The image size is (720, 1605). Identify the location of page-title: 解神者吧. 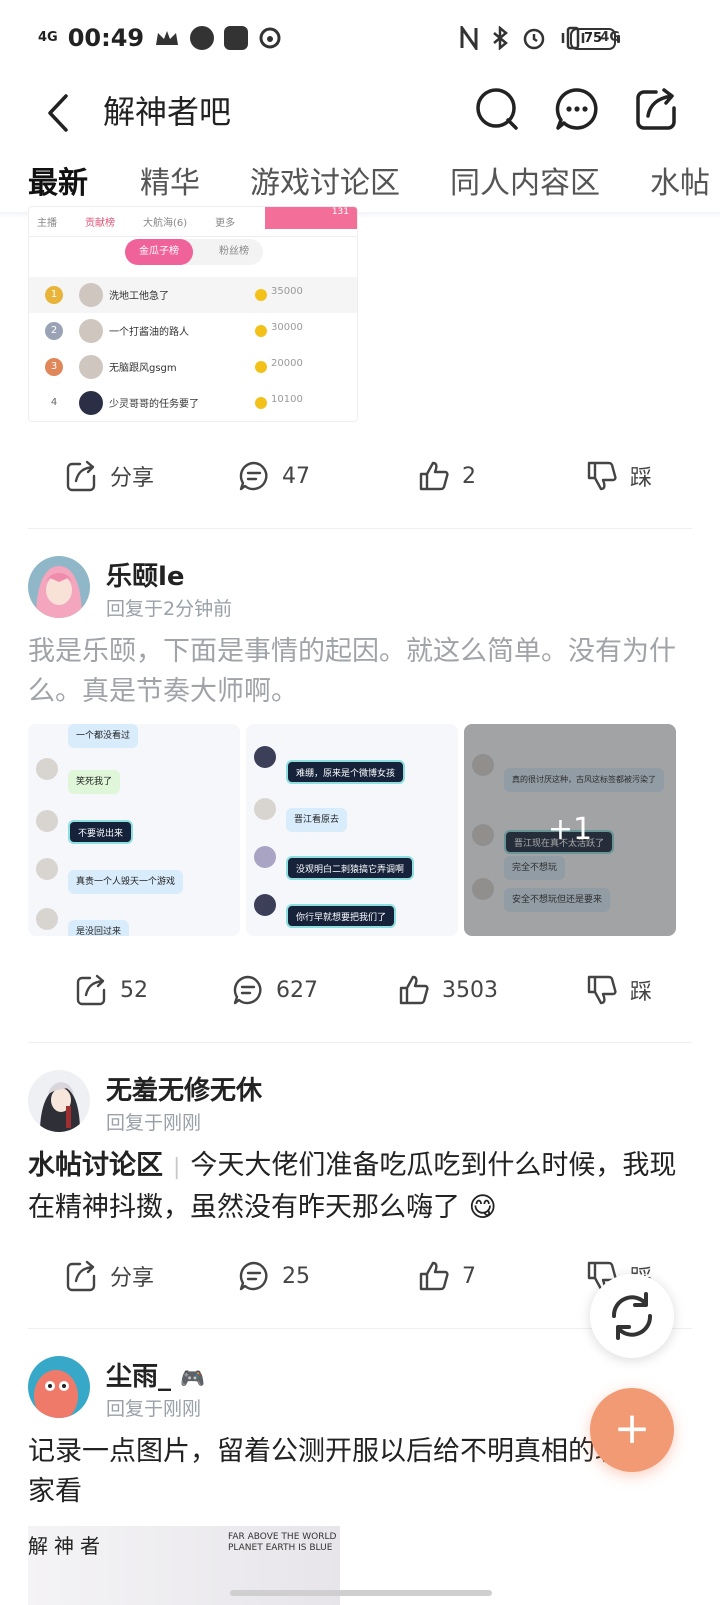
(167, 112).